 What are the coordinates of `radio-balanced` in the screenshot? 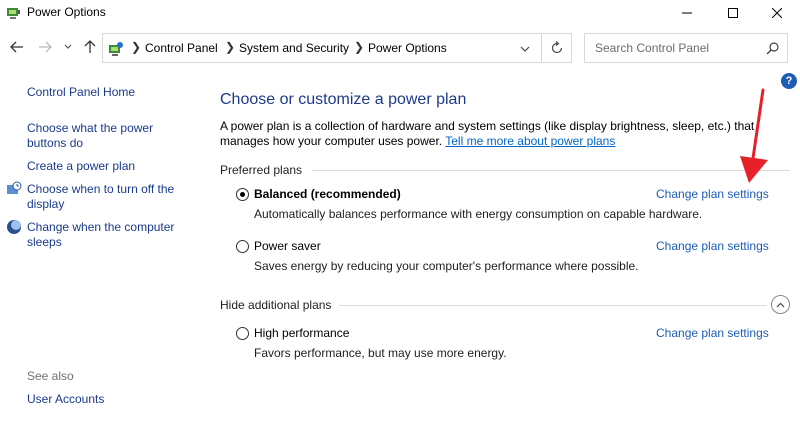 It's located at (242, 194).